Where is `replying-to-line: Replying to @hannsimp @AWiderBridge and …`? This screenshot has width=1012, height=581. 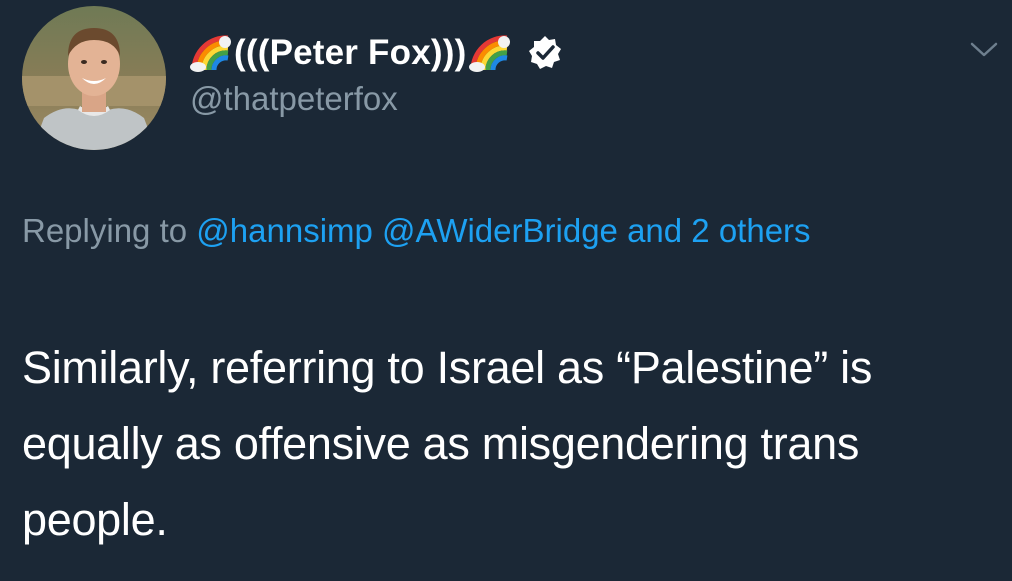
replying-to-line: Replying to @hannsimp @AWiderBridge and … is located at coordinates (487, 230).